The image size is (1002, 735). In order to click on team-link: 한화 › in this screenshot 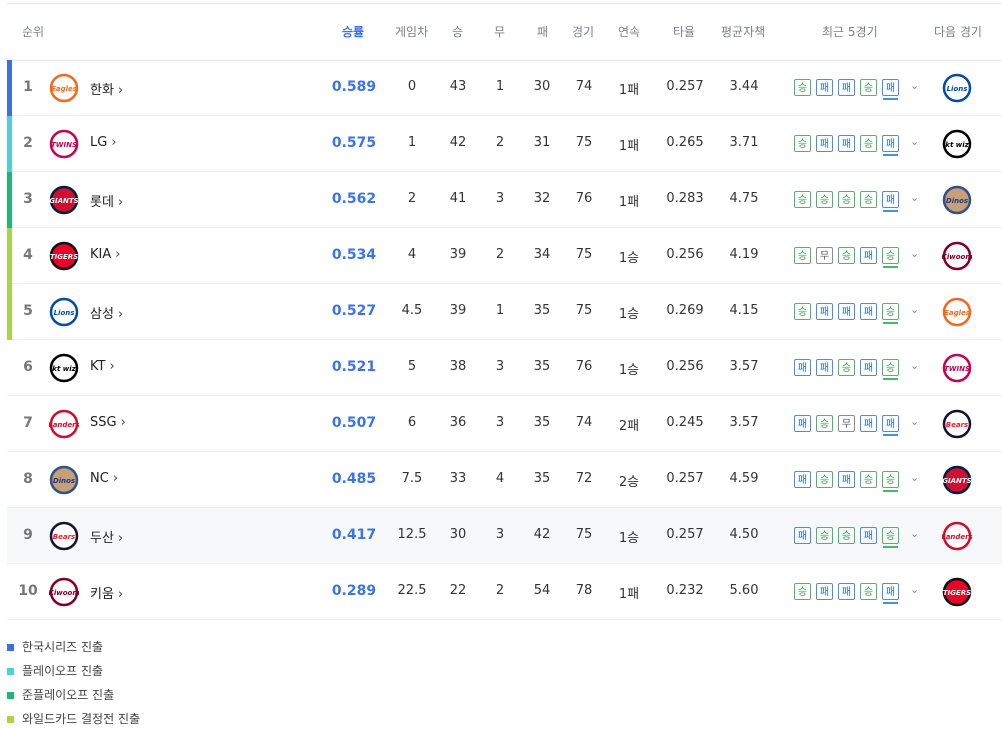, I will do `click(106, 88)`.